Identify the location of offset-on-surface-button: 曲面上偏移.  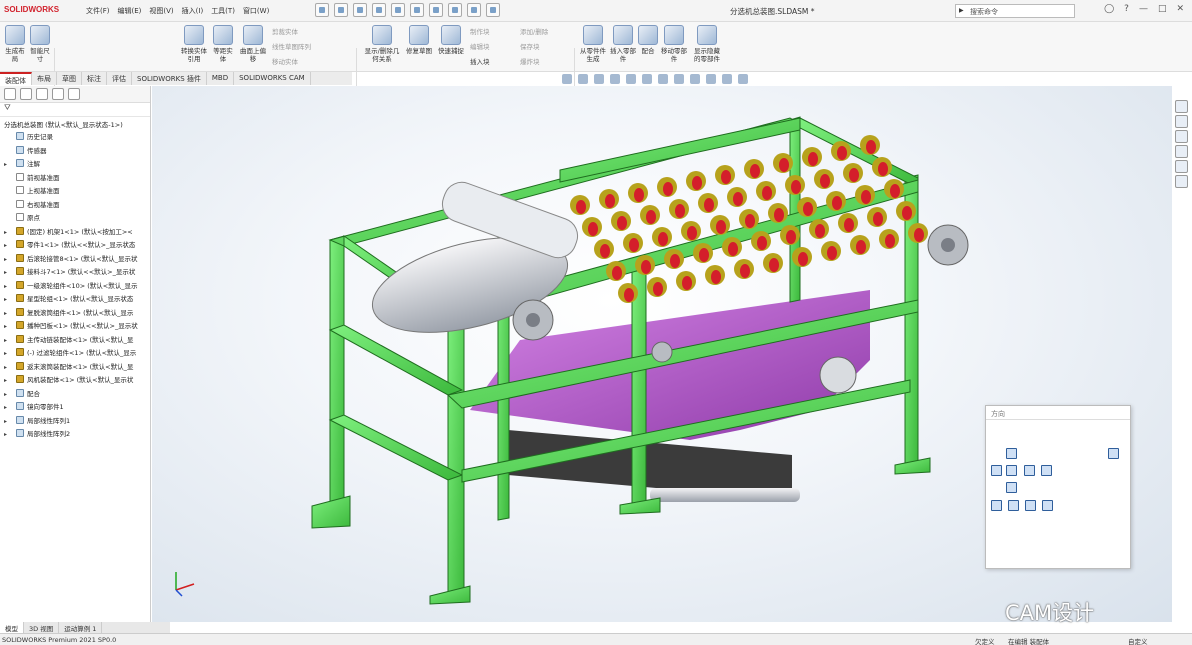
(253, 44).